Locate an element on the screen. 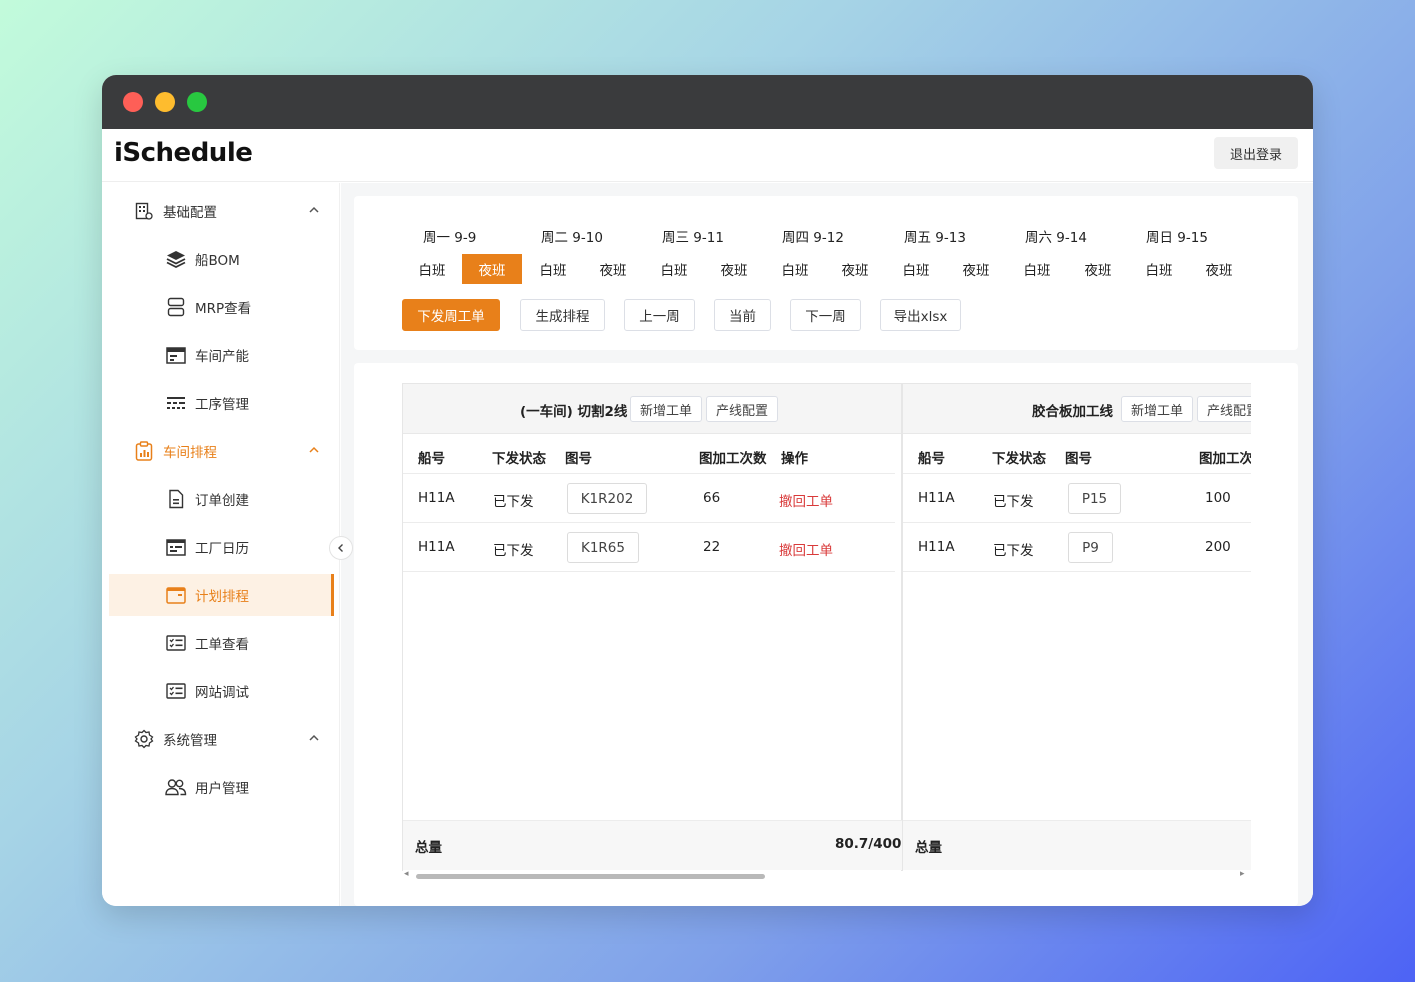  scrollbar-thumb is located at coordinates (590, 876).